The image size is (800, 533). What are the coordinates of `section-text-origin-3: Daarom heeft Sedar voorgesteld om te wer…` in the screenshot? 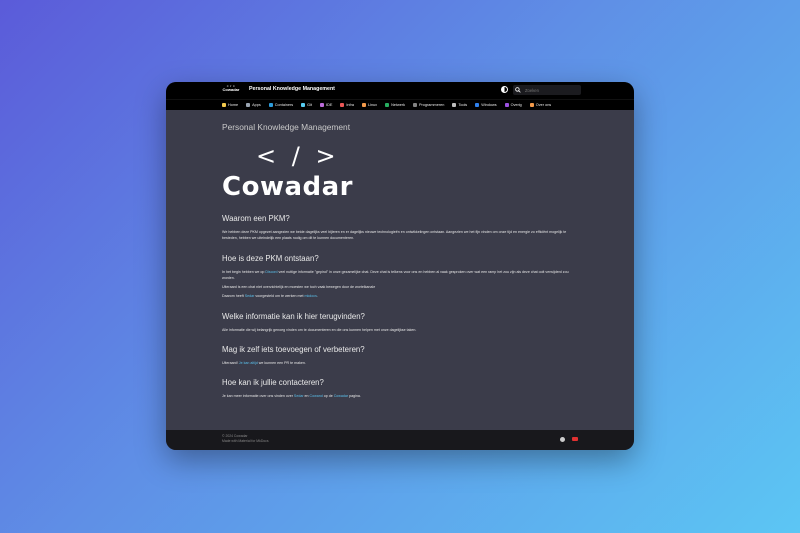 It's located at (400, 296).